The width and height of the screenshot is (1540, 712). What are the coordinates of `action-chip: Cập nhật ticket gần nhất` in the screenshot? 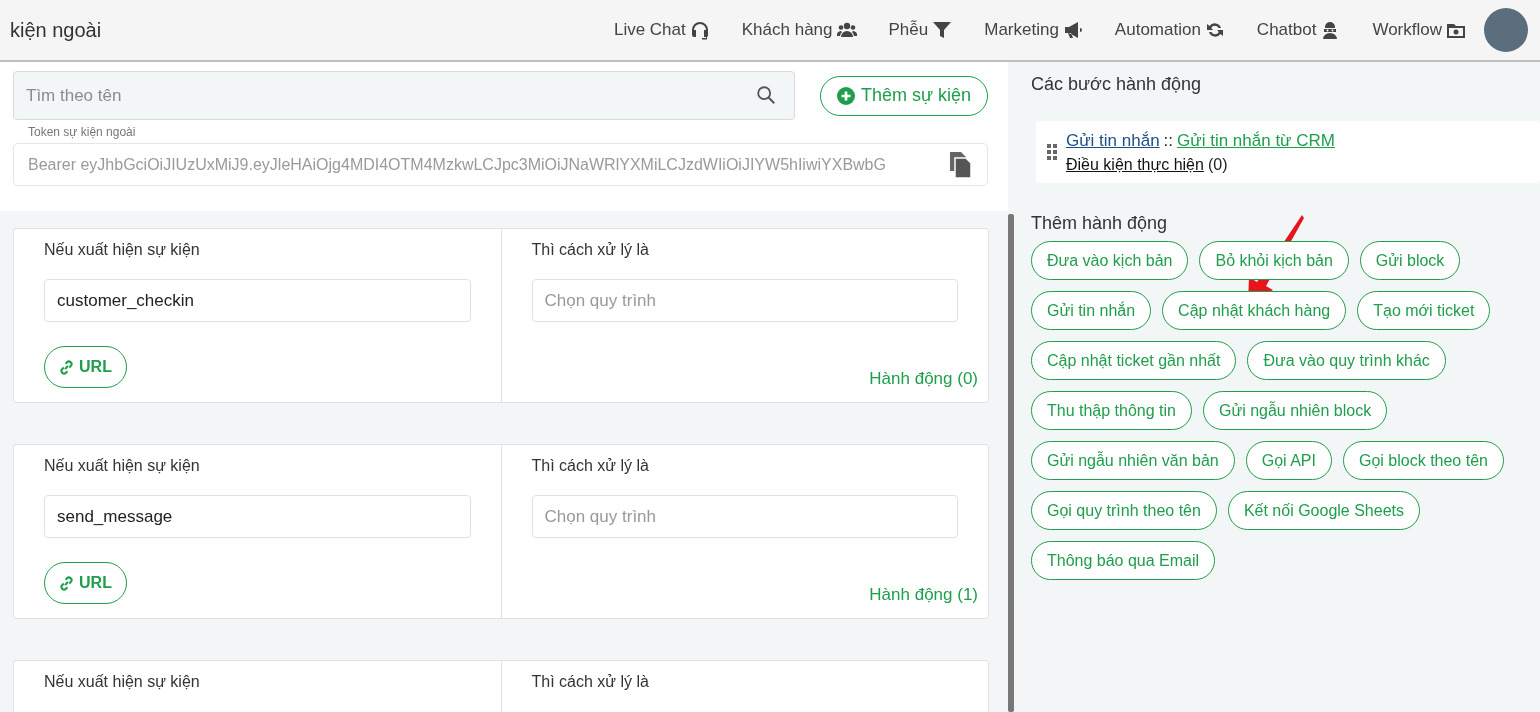 It's located at (1134, 360).